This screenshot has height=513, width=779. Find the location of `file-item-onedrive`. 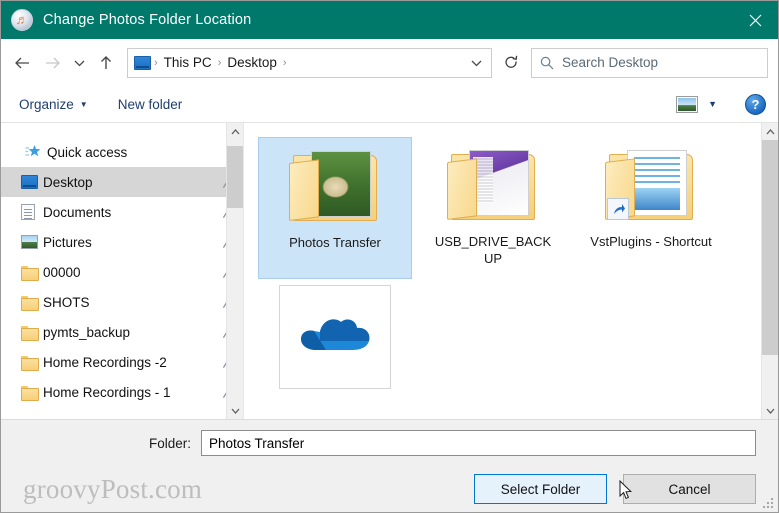

file-item-onedrive is located at coordinates (335, 352).